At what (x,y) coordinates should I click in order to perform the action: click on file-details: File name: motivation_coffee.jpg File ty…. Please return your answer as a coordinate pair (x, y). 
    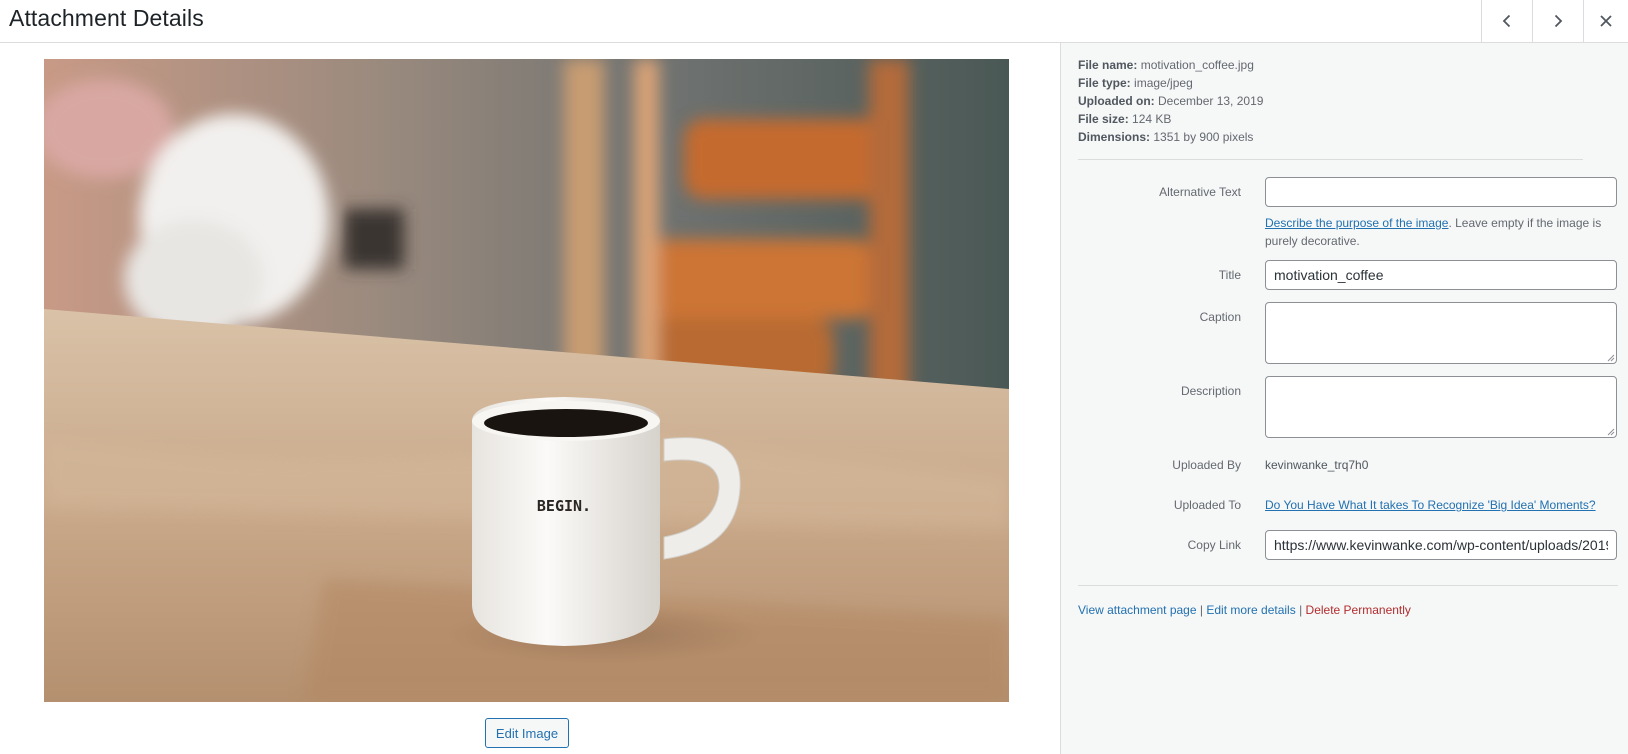
    Looking at the image, I should click on (1170, 101).